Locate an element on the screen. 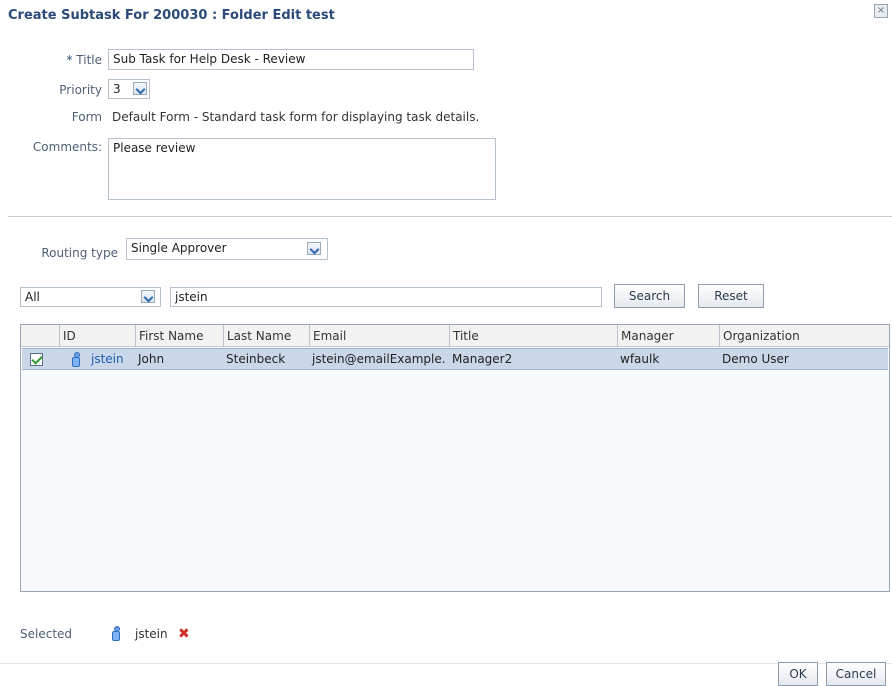  column-header-organization: Organization is located at coordinates (804, 336).